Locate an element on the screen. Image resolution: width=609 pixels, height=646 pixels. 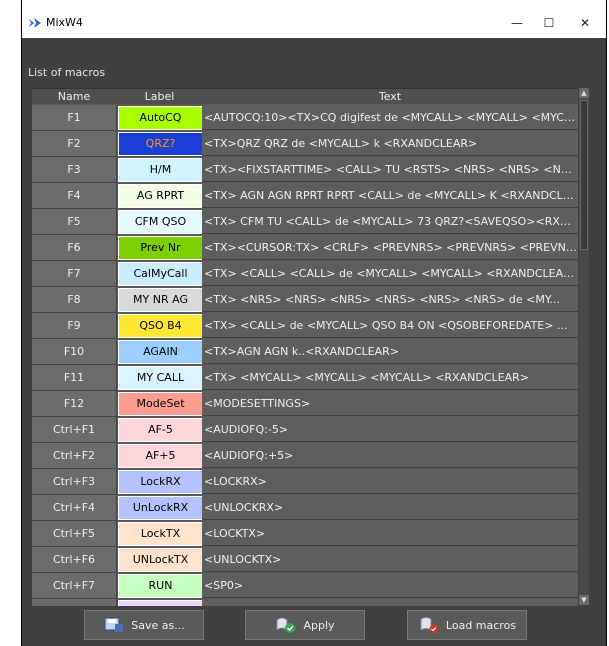
macro-label-cell: CalMyCall is located at coordinates (160, 274).